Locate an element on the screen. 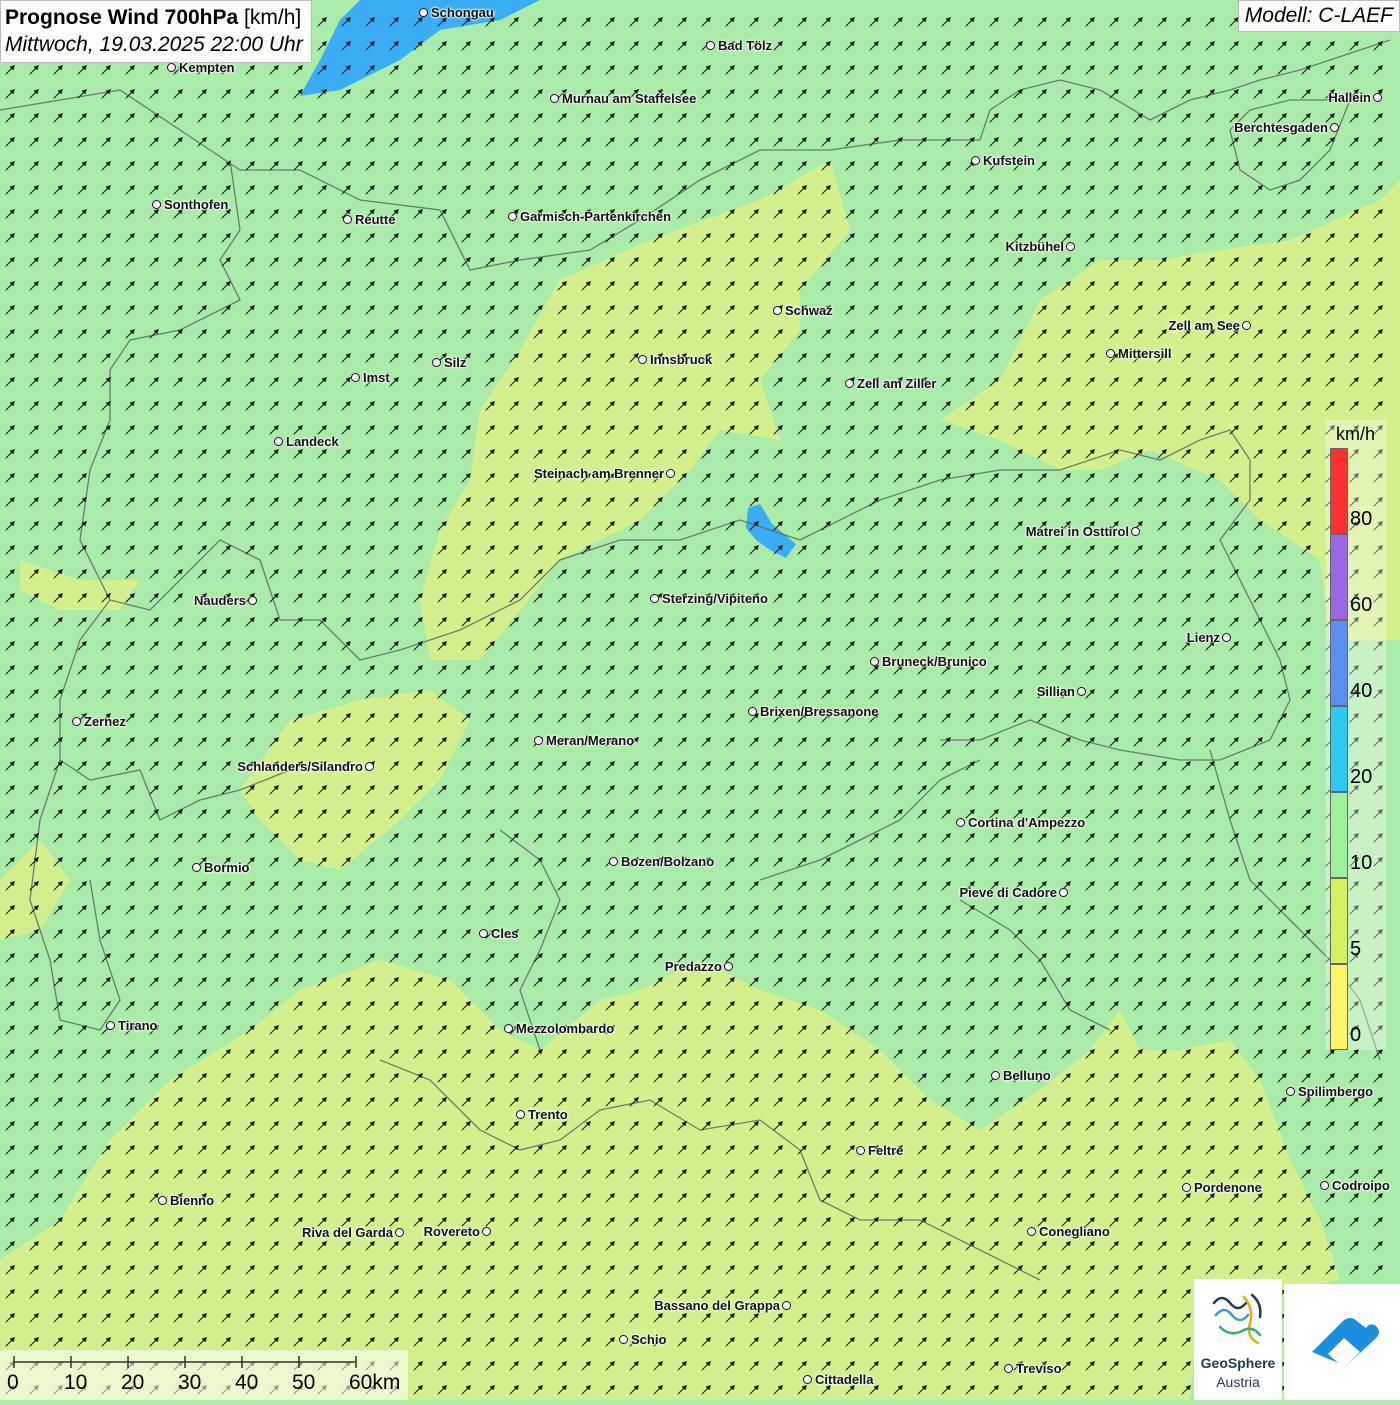 This screenshot has width=1400, height=1405. legend-label: 20 is located at coordinates (1361, 777).